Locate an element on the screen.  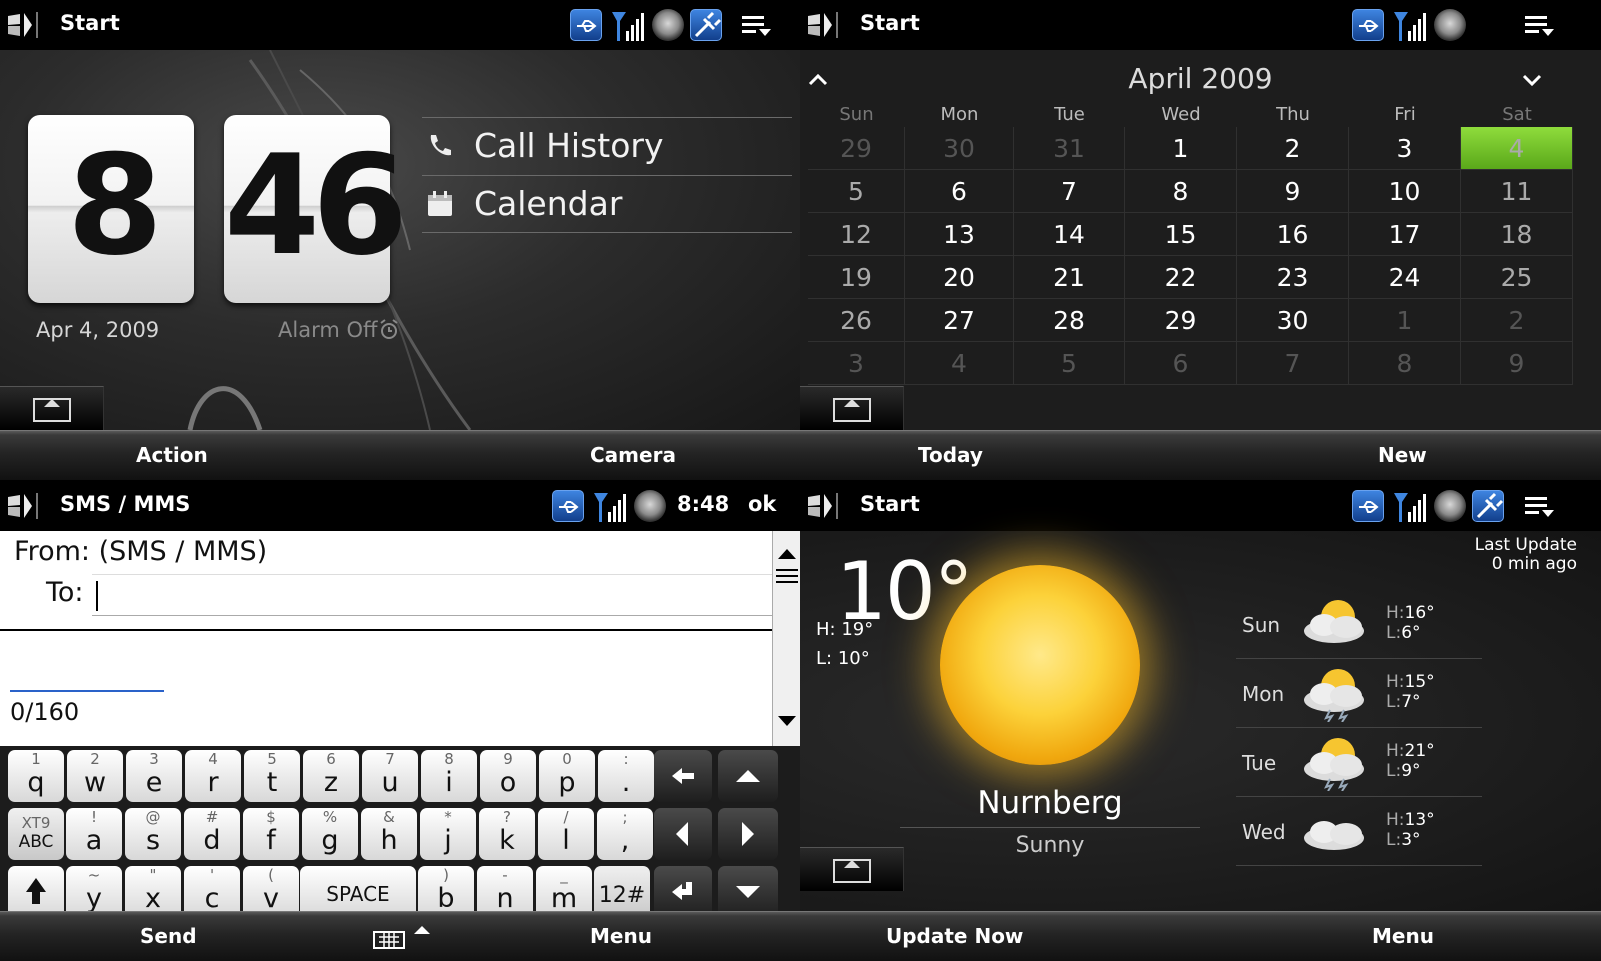
to-input is located at coordinates (432, 615).